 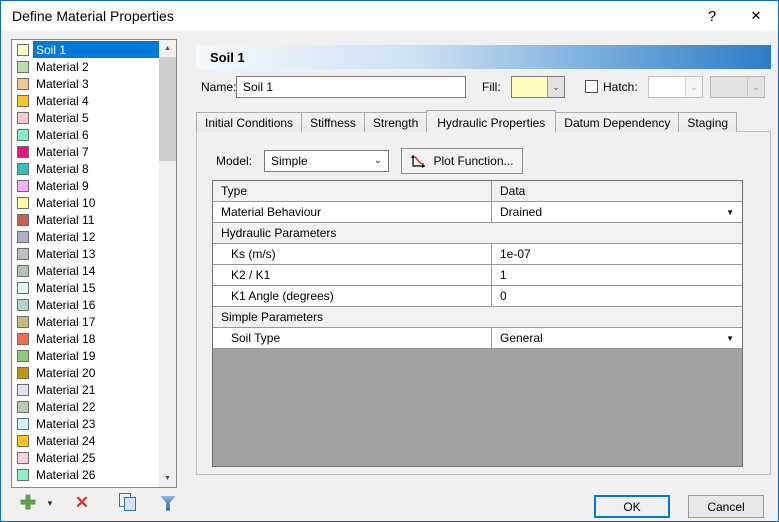 What do you see at coordinates (66, 440) in the screenshot?
I see `material-name-label: Material 24` at bounding box center [66, 440].